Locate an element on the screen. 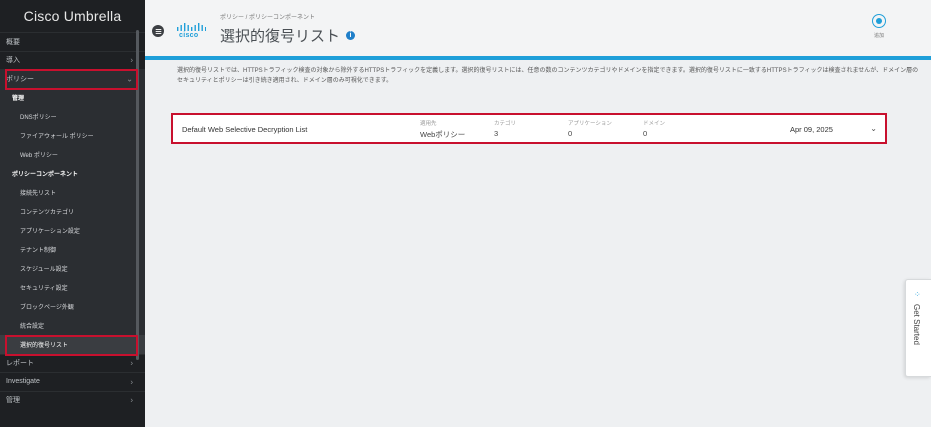  sidebar-item-policies: ポリシー ⌄ is located at coordinates (72, 78).